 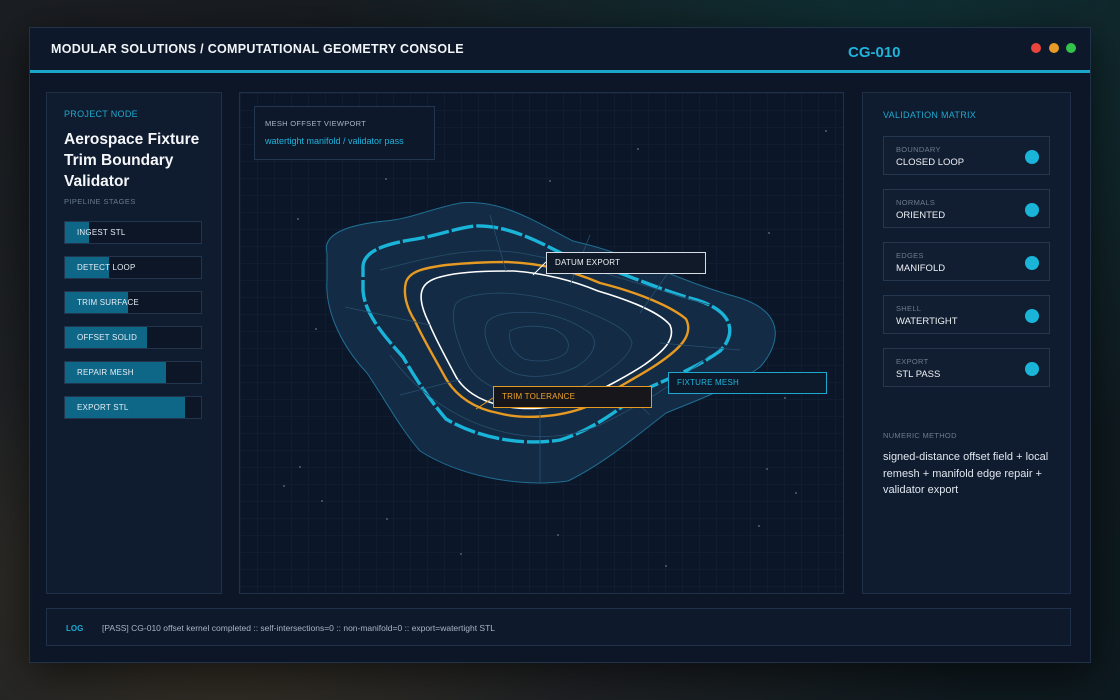 I want to click on pipeline-stage-detect: DETECT LOOP, so click(x=133, y=267).